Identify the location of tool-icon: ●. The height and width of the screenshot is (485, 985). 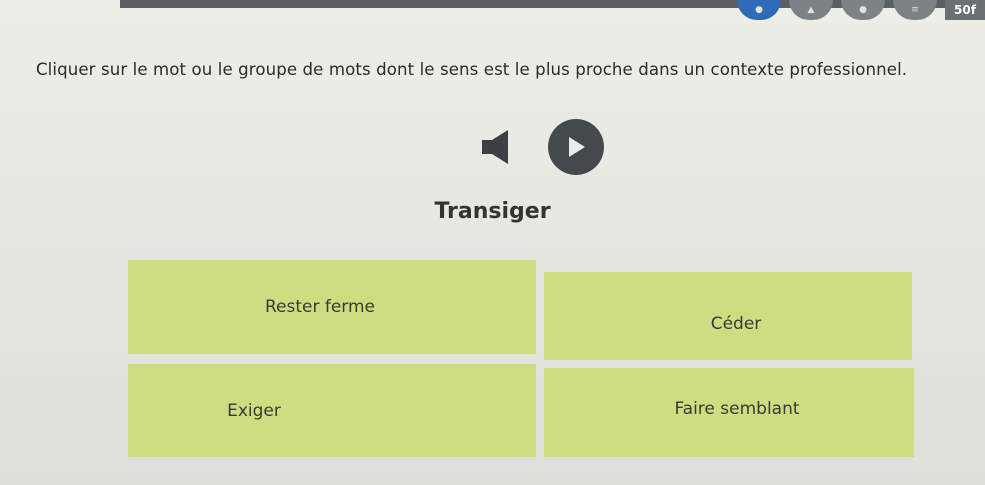
(863, 10).